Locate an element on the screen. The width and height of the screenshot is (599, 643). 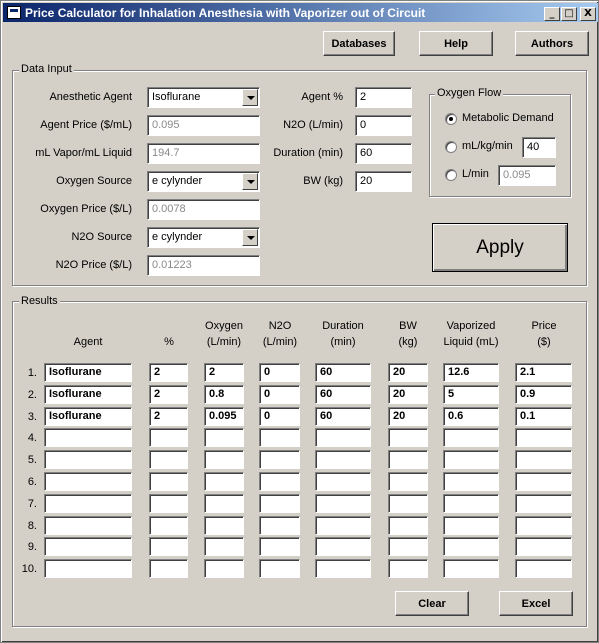
n2o-source-select: e cylynder is located at coordinates (203, 237).